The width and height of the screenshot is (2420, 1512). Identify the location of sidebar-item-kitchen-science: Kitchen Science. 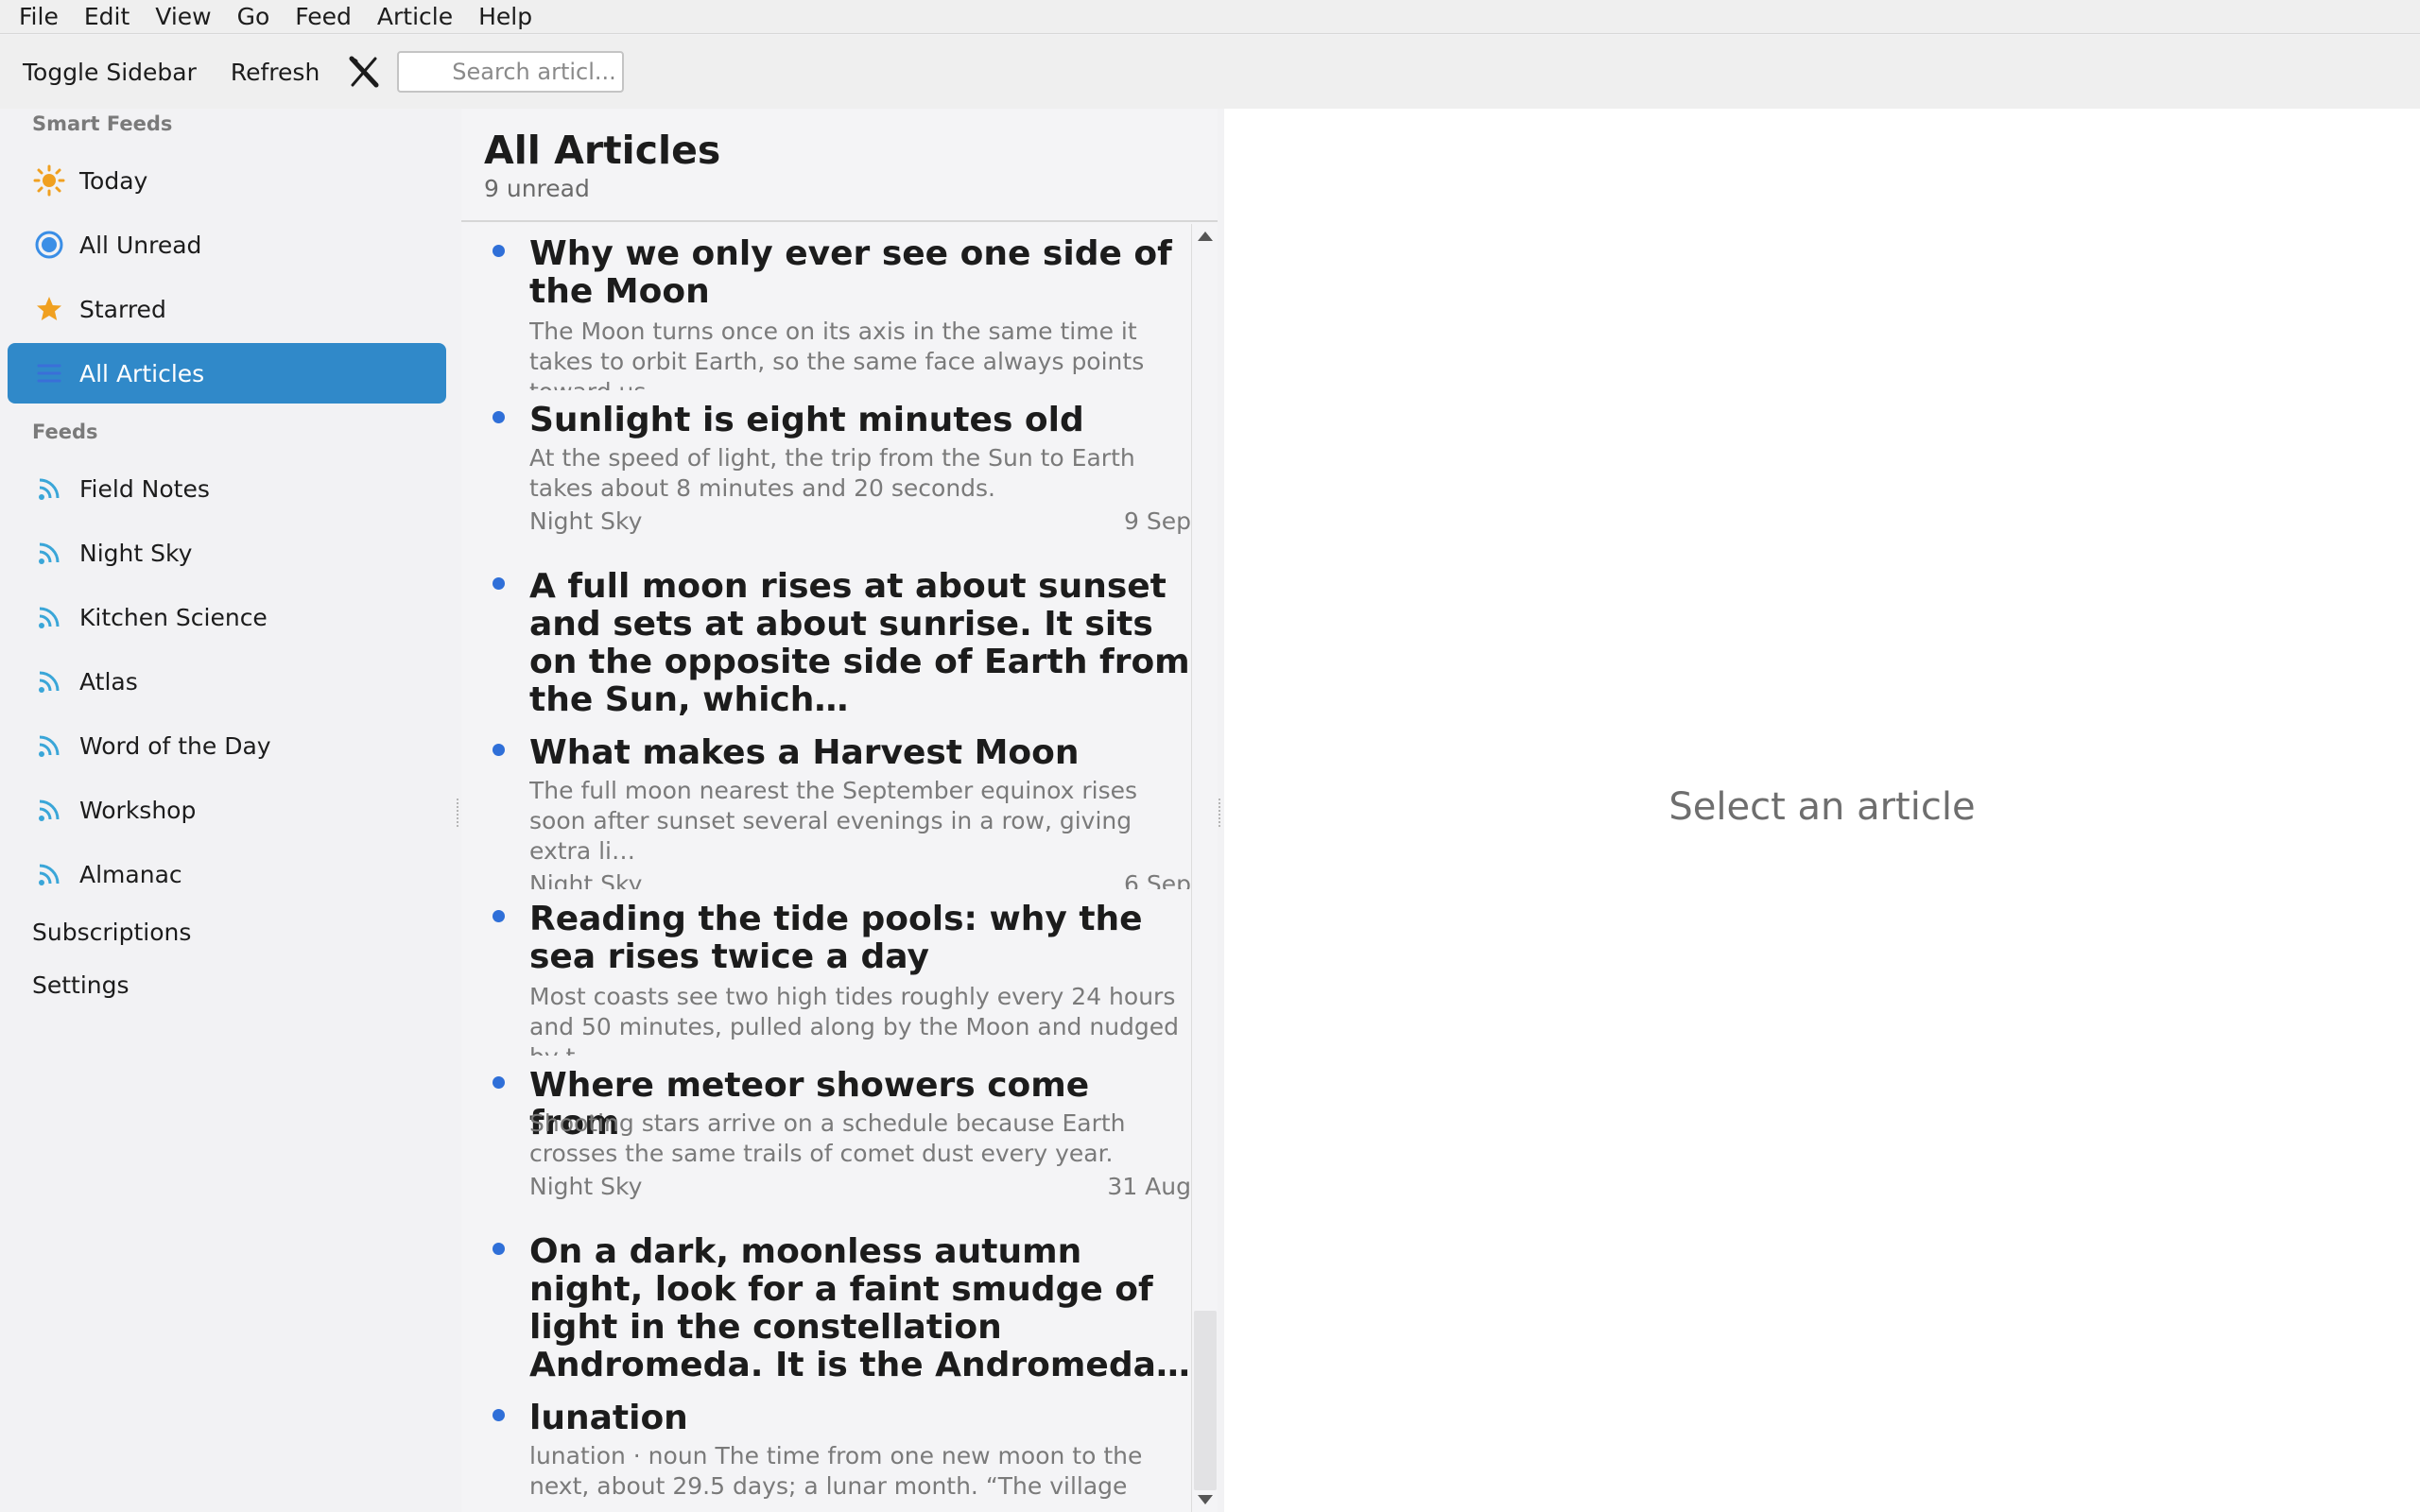
(227, 617).